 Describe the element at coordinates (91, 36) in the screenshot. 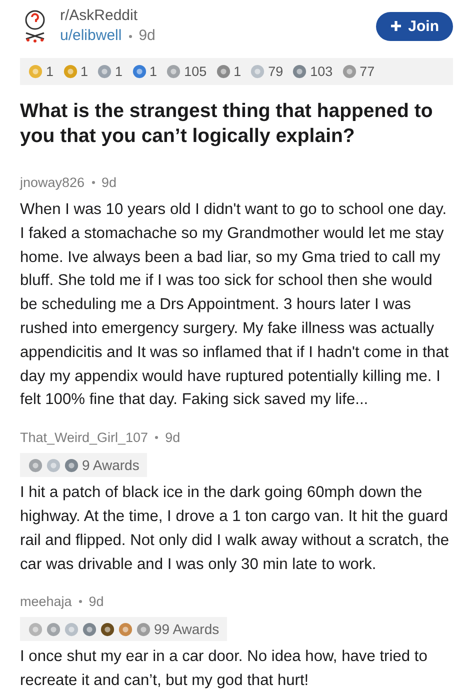

I see `username-link: u/elibwell` at that location.